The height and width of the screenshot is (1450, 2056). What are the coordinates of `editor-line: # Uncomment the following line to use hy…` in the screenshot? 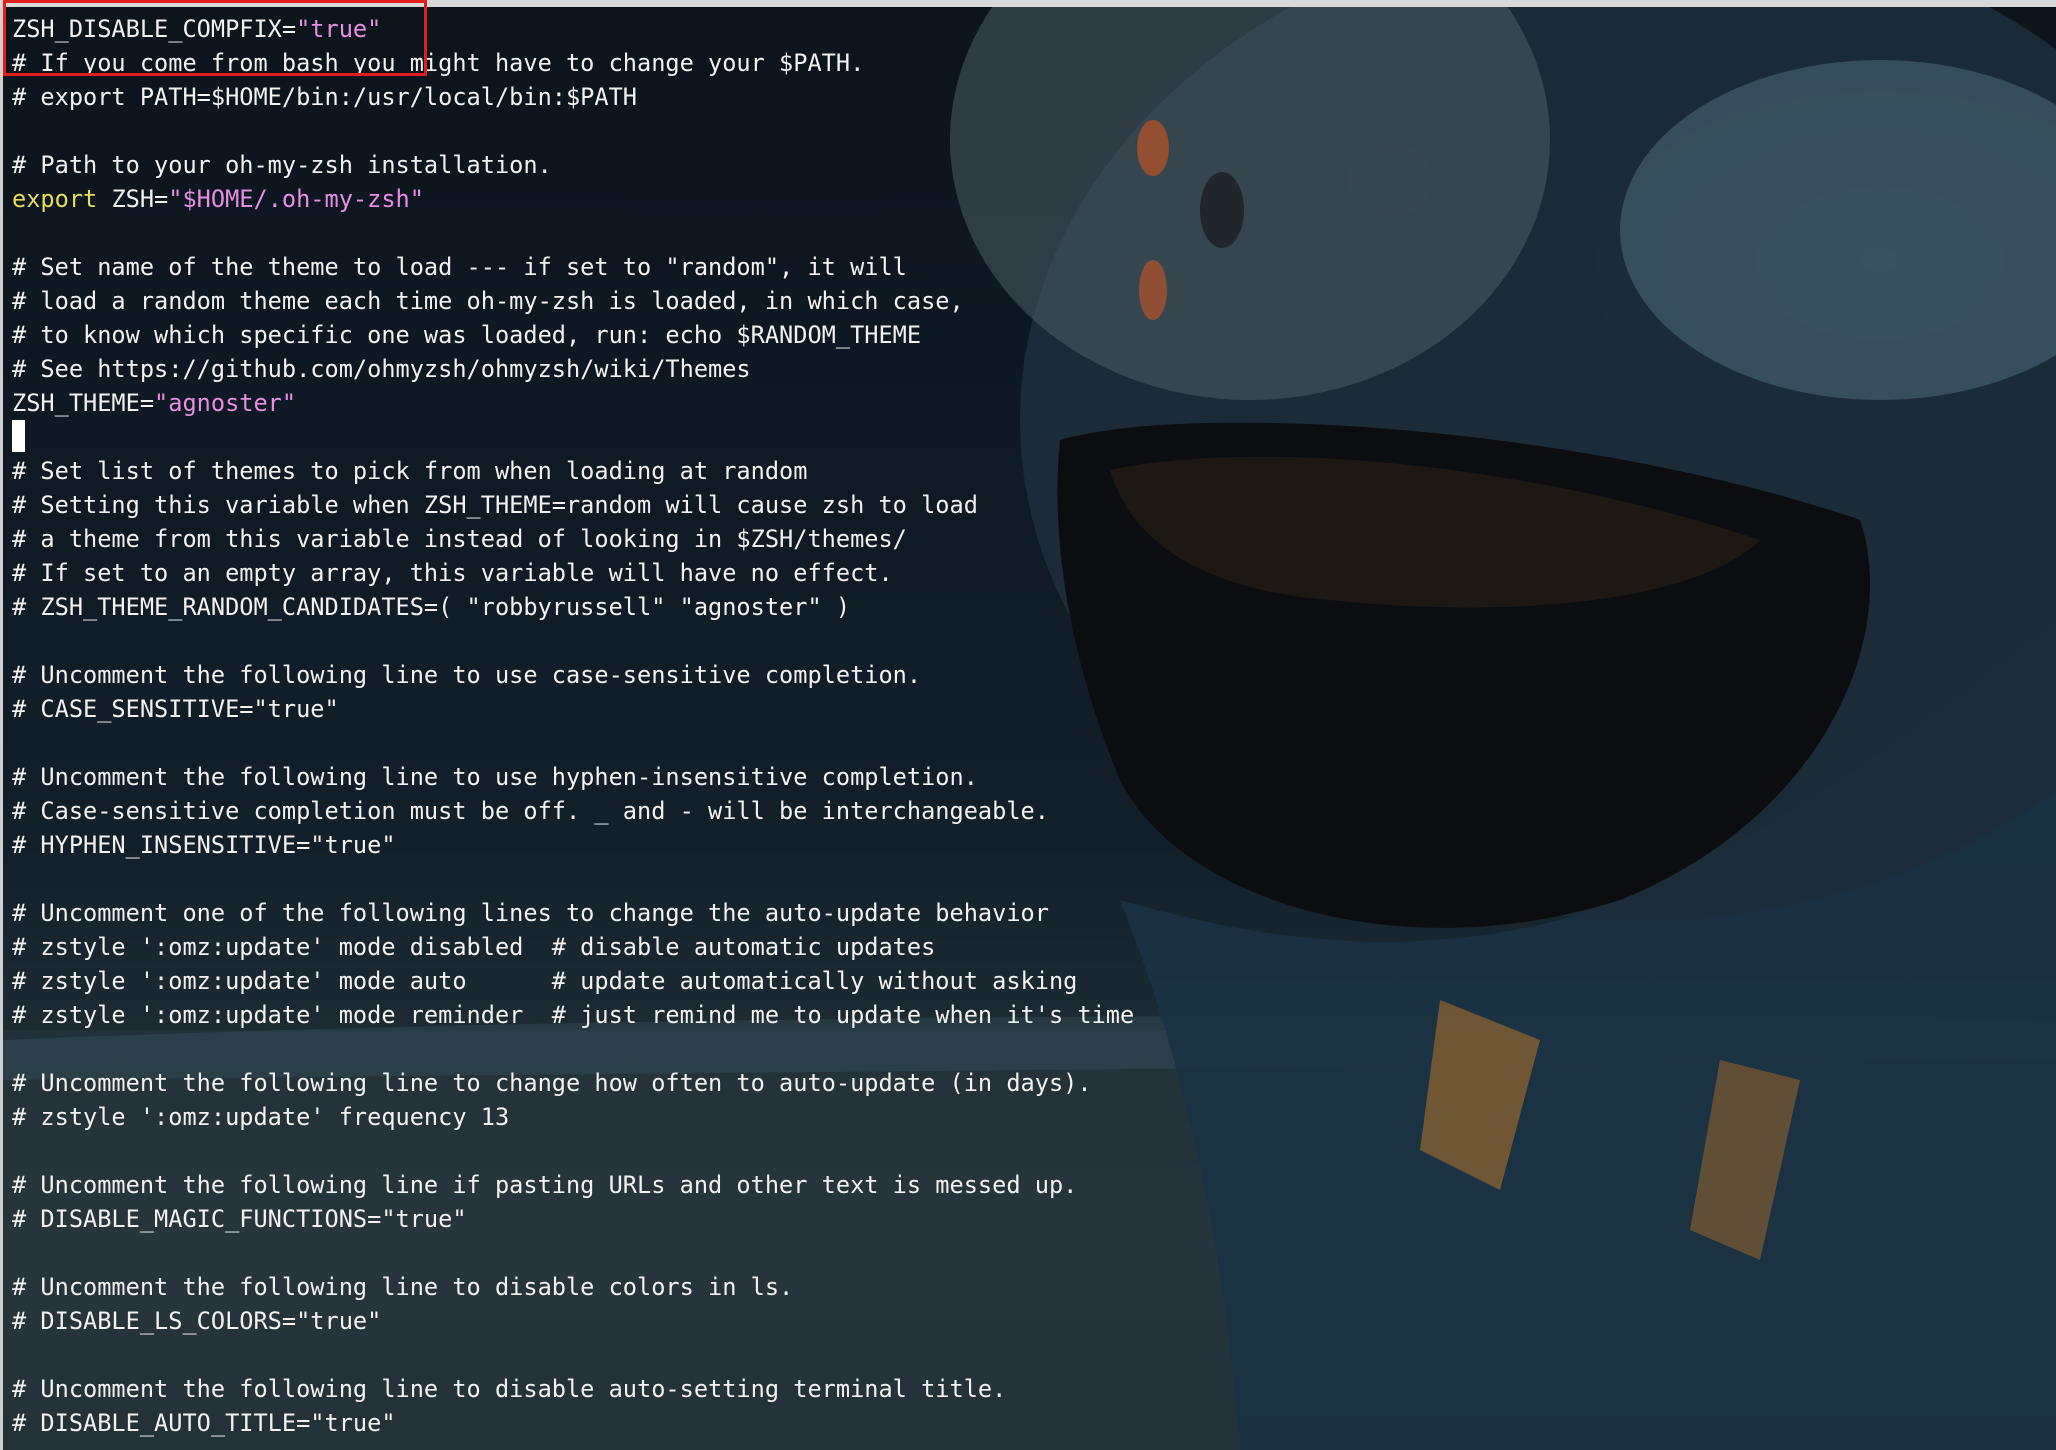 It's located at (573, 777).